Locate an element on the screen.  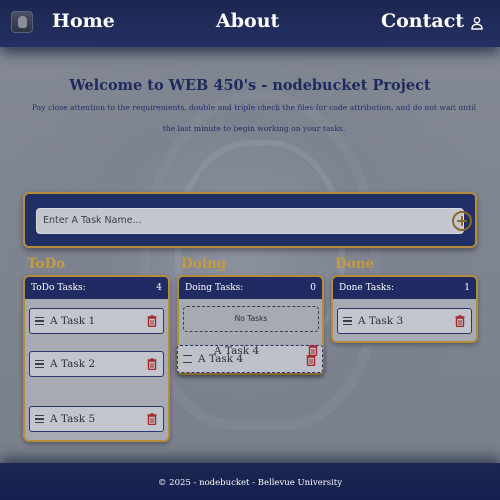
todo-header-label: ToDo Tasks: is located at coordinates (58, 288).